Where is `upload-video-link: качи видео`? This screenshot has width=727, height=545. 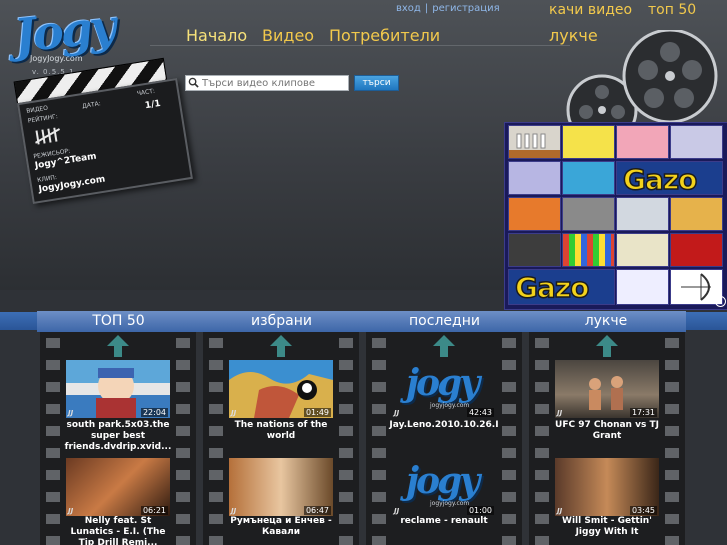
upload-video-link: качи видео is located at coordinates (590, 10).